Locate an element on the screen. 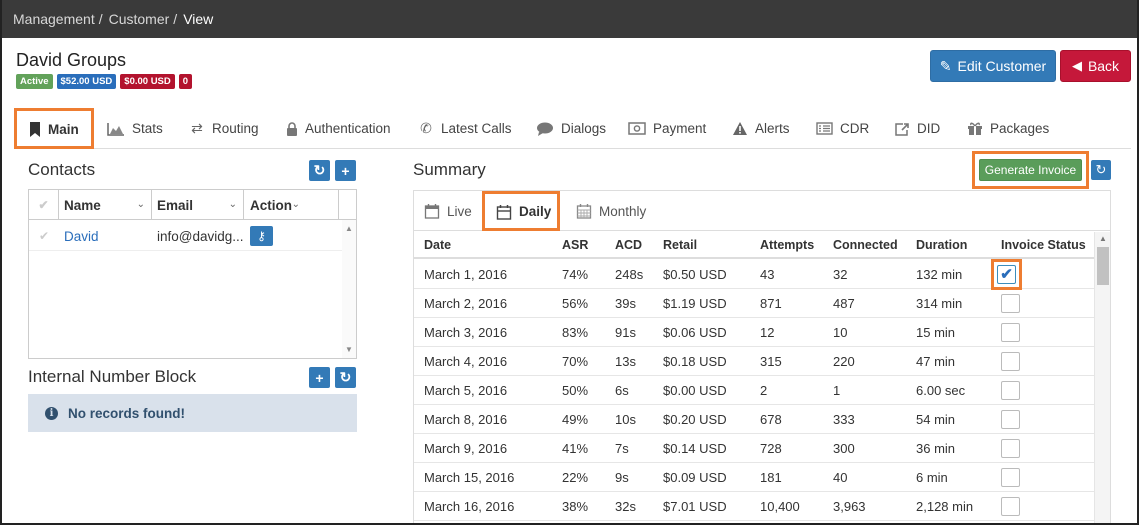 Image resolution: width=1139 pixels, height=525 pixels. number-block-refresh-button: ↻ is located at coordinates (345, 377).